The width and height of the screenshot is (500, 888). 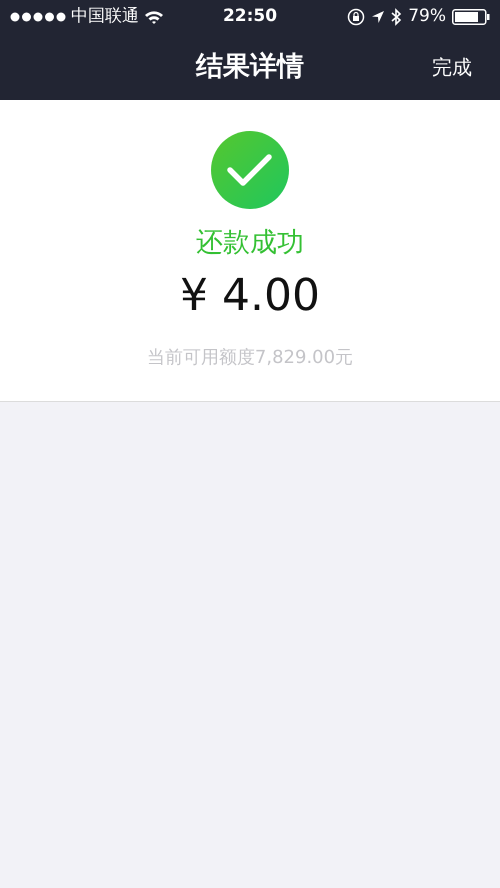 I want to click on battery-percent: 79%, so click(x=427, y=16).